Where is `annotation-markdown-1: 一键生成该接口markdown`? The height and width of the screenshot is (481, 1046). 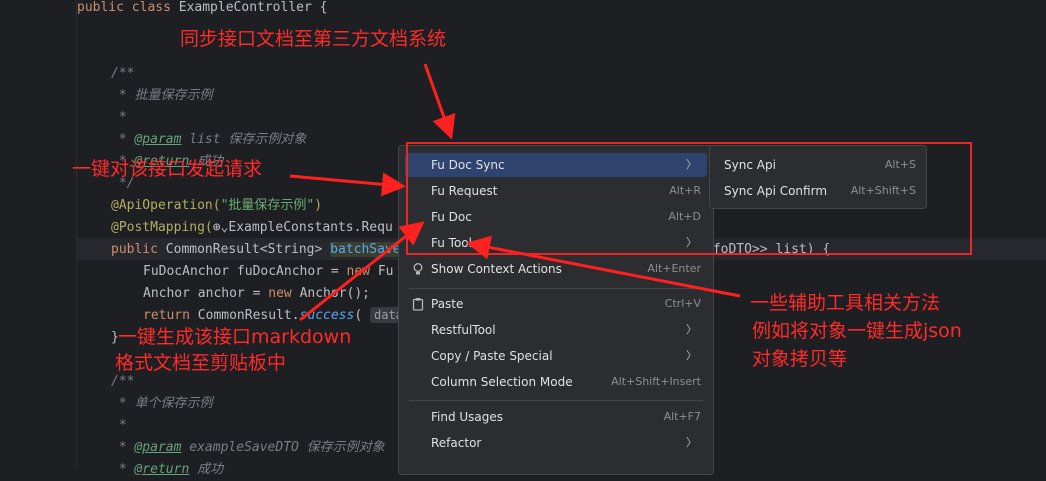
annotation-markdown-1: 一键生成该接口markdown is located at coordinates (235, 337).